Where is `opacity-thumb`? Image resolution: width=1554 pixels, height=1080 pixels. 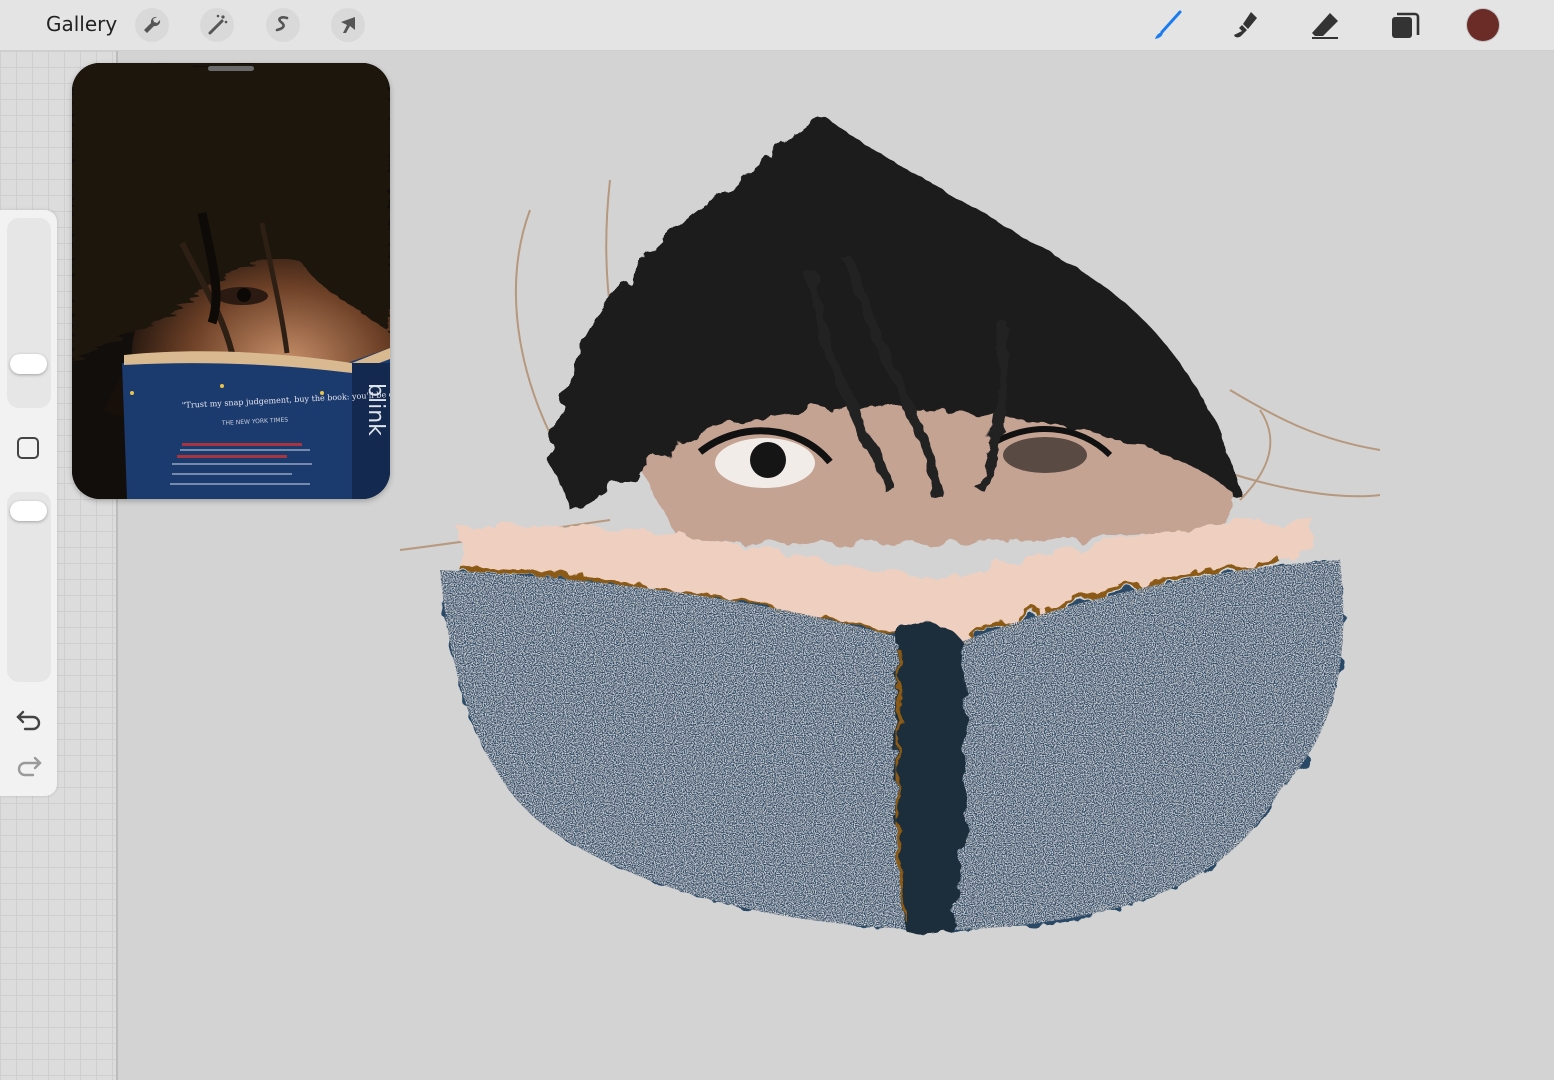
opacity-thumb is located at coordinates (28, 510).